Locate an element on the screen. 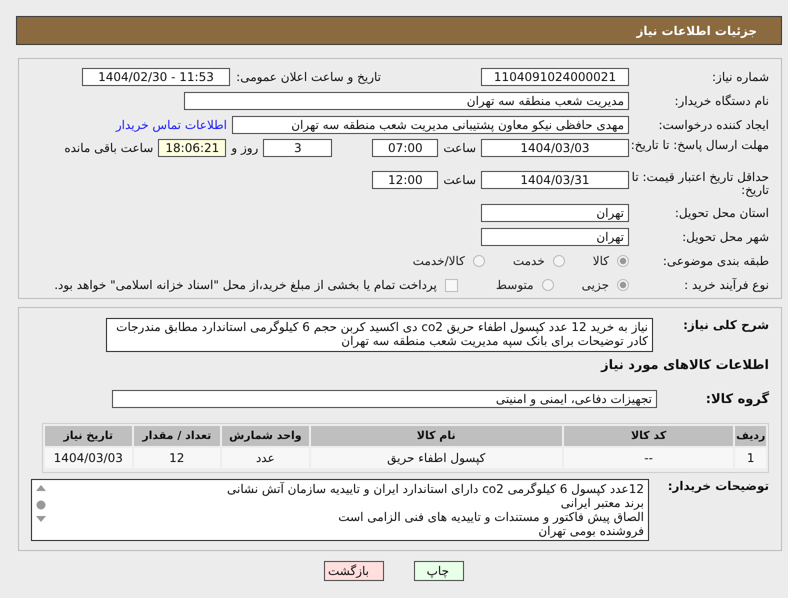 The image size is (788, 598). text-line: برند معتبر ایرانی is located at coordinates (602, 503).